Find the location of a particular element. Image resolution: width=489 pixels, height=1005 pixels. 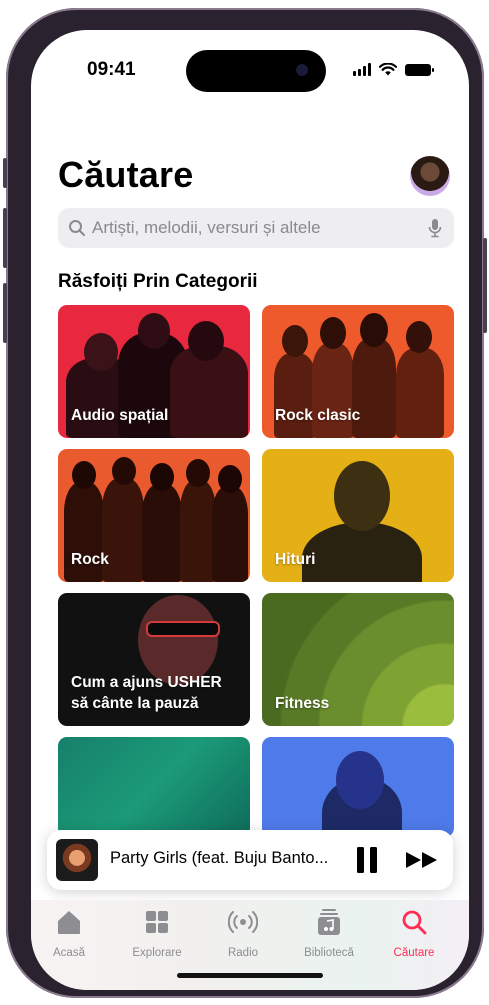

category-tile-hituri: Hituri is located at coordinates (358, 515).